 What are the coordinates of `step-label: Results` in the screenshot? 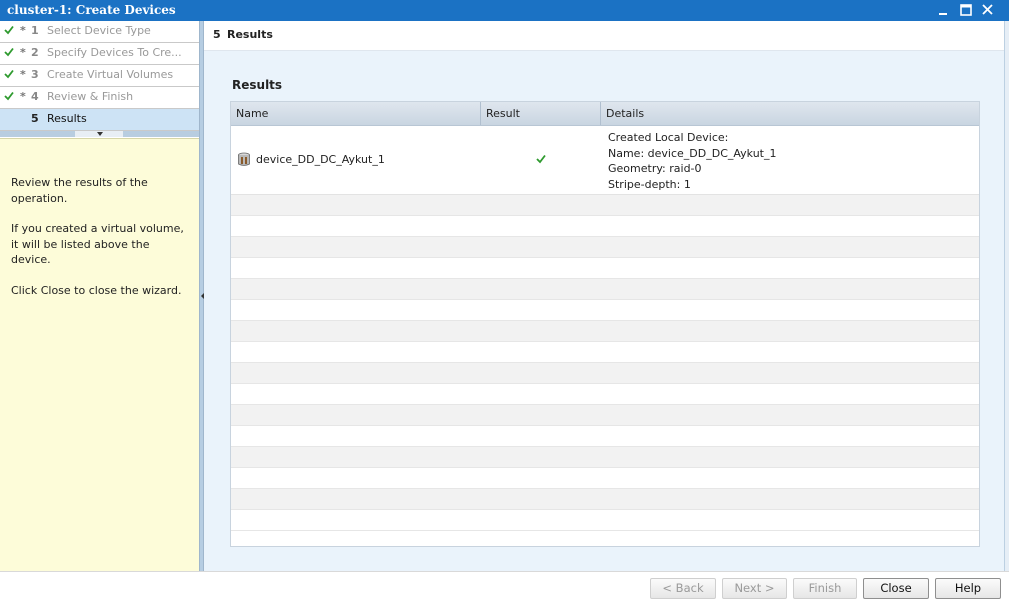 It's located at (67, 118).